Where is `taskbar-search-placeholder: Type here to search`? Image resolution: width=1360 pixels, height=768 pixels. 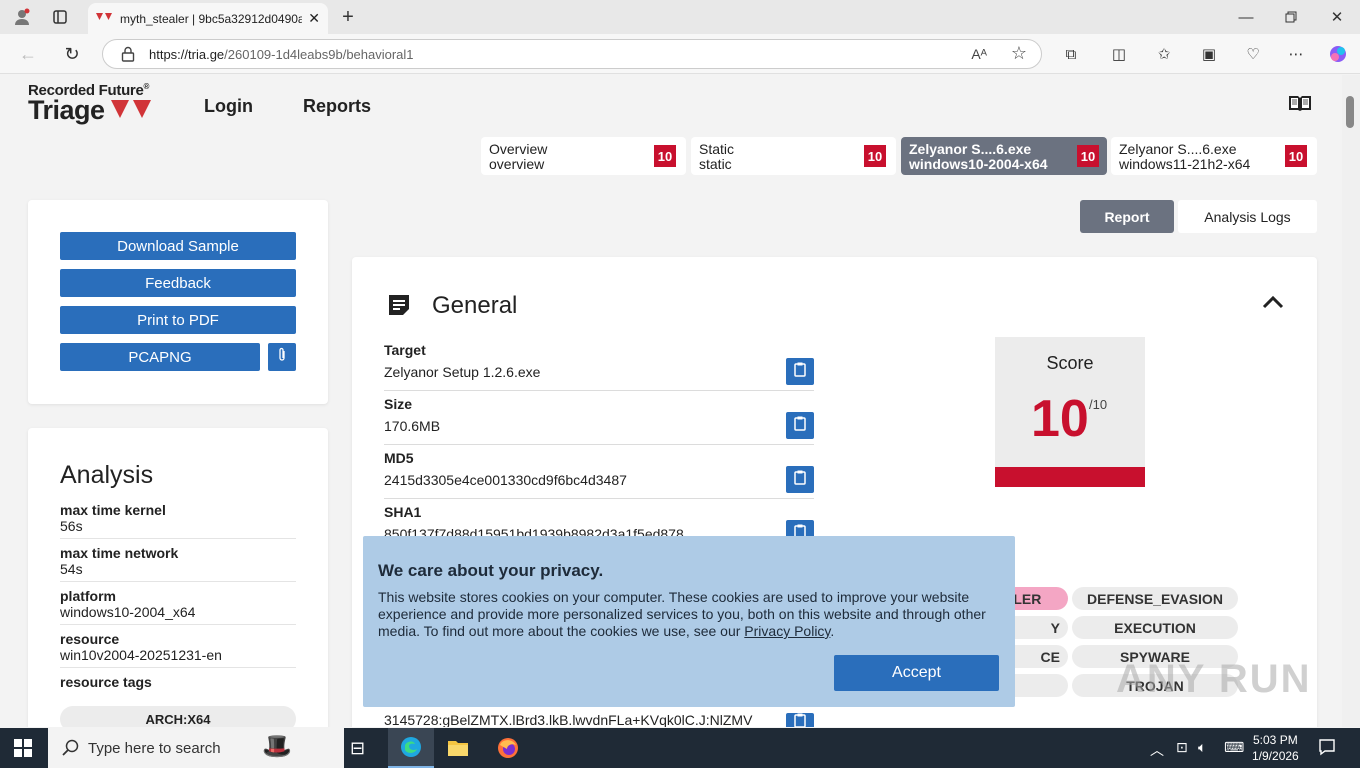
taskbar-search-placeholder: Type here to search is located at coordinates (154, 748).